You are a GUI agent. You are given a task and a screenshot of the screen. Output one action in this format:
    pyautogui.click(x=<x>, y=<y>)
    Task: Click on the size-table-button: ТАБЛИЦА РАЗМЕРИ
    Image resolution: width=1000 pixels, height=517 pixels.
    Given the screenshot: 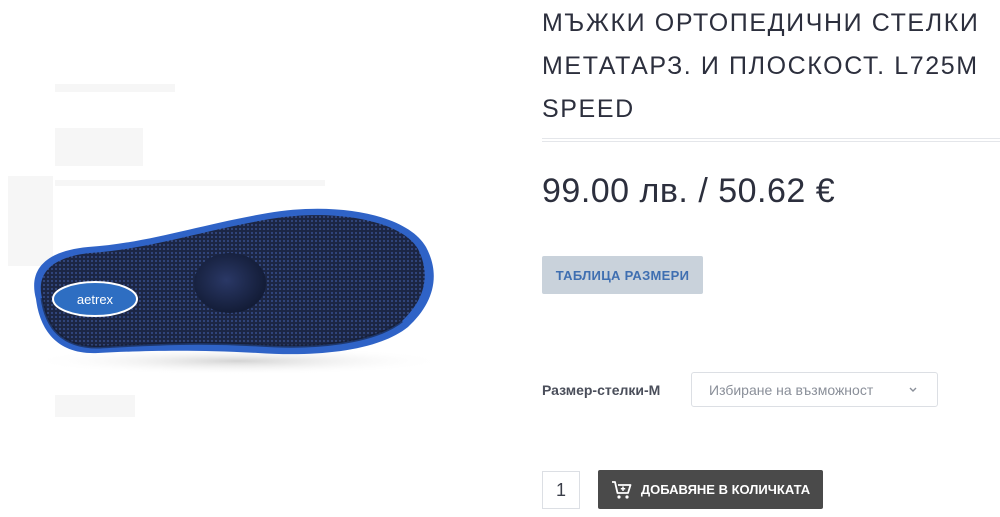 What is the action you would take?
    pyautogui.click(x=622, y=275)
    